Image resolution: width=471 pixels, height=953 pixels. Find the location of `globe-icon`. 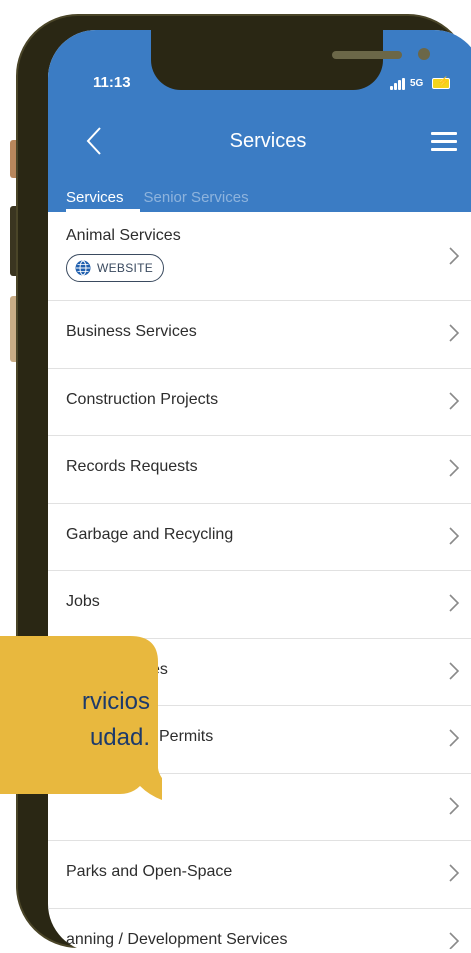

globe-icon is located at coordinates (83, 268).